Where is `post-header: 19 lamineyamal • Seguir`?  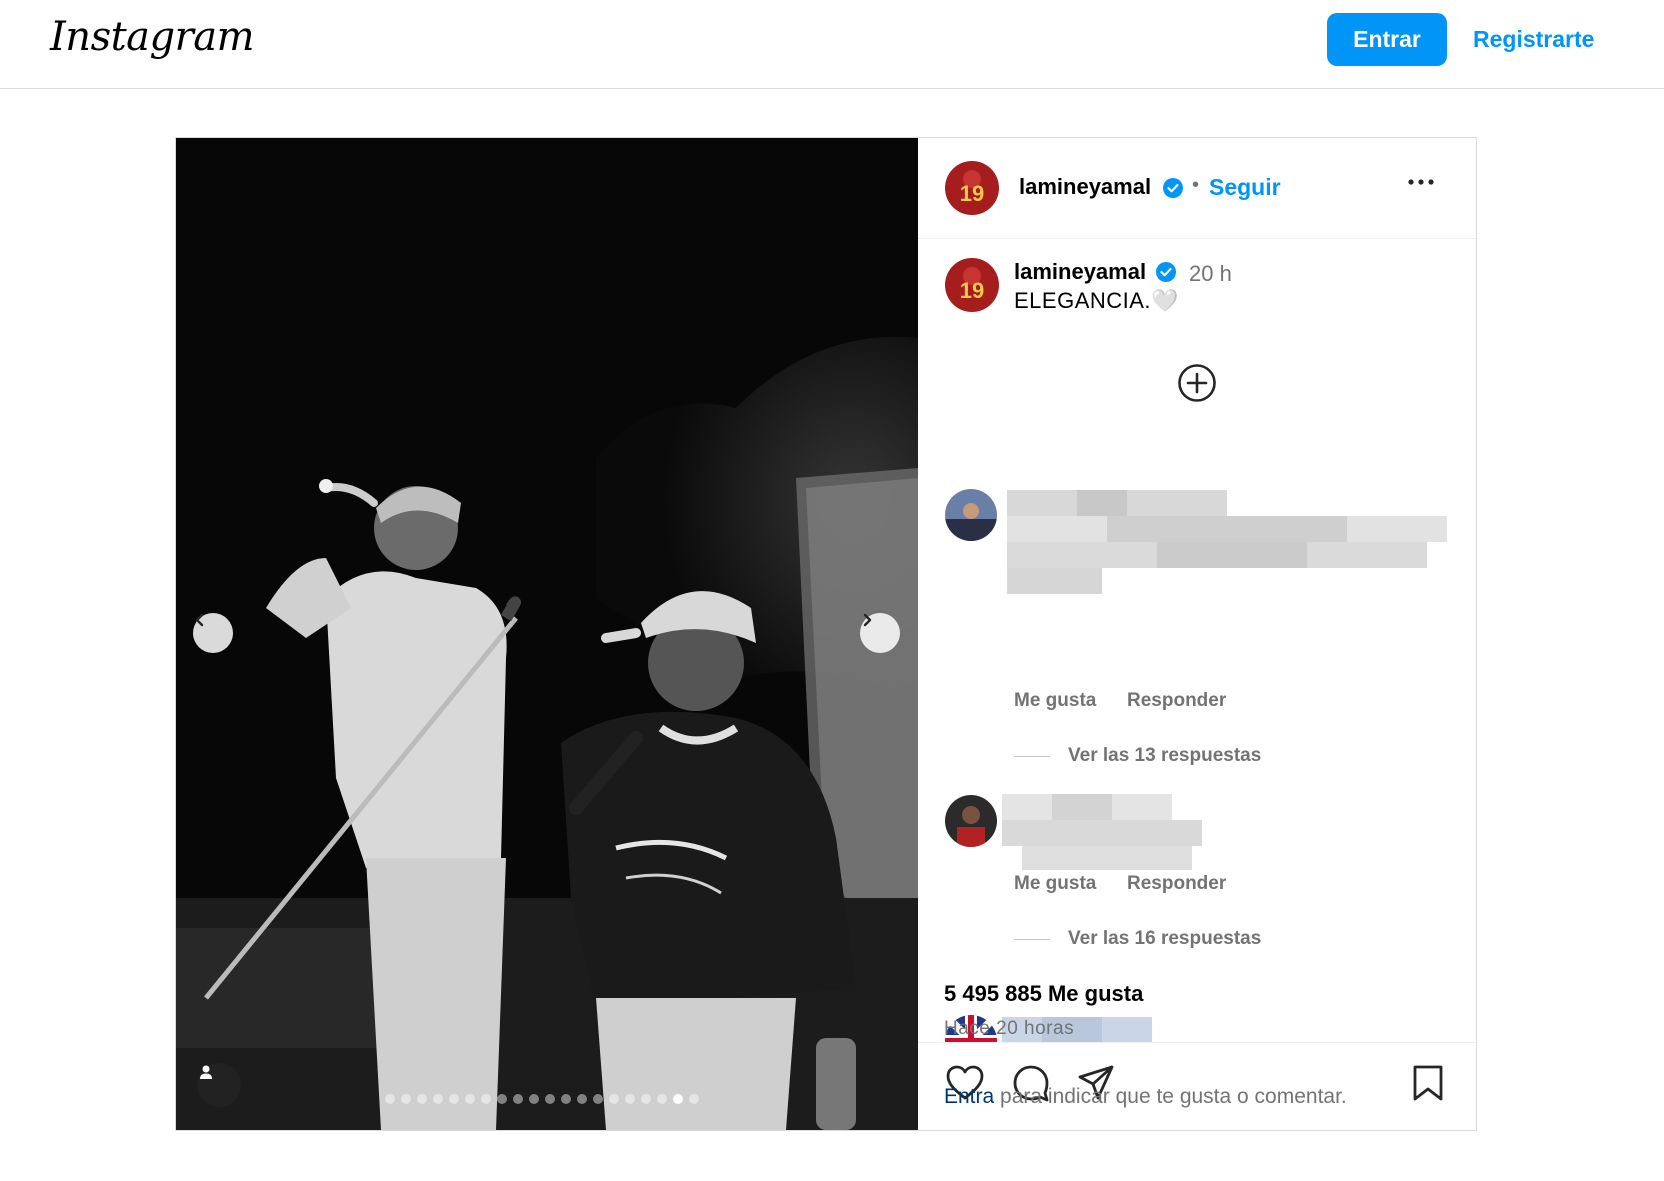
post-header: 19 lamineyamal • Seguir is located at coordinates (1197, 188).